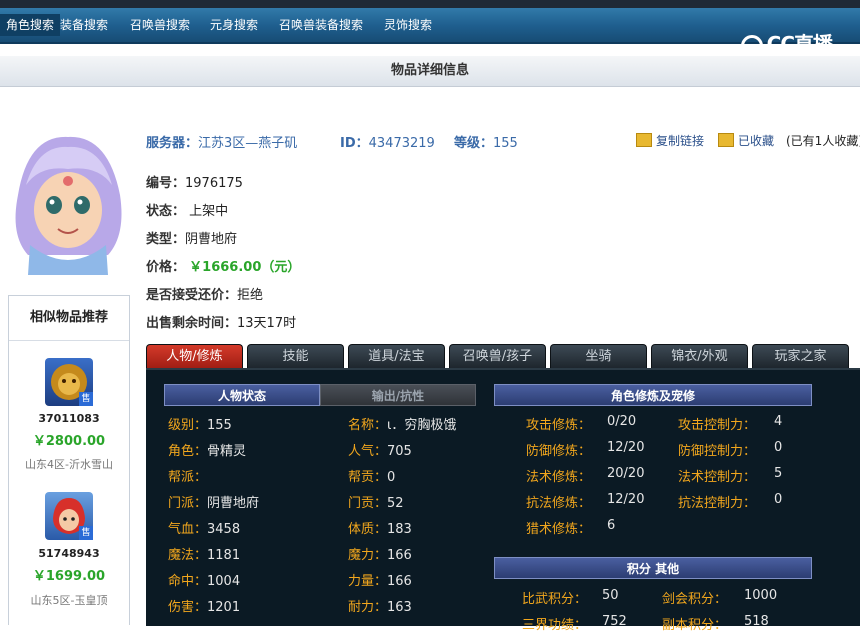  Describe the element at coordinates (69, 576) in the screenshot. I see `similar-item-price: ￥1699.00` at that location.